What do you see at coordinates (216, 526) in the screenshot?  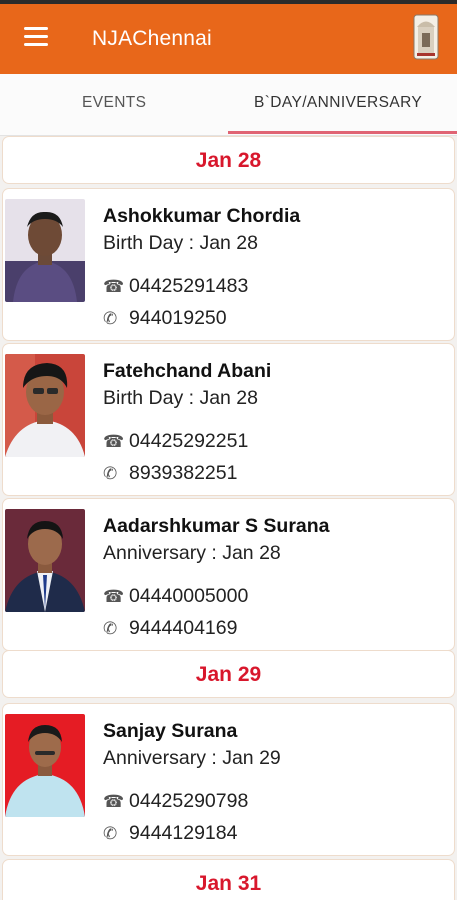 I see `member-name: Aadarshkumar S Surana` at bounding box center [216, 526].